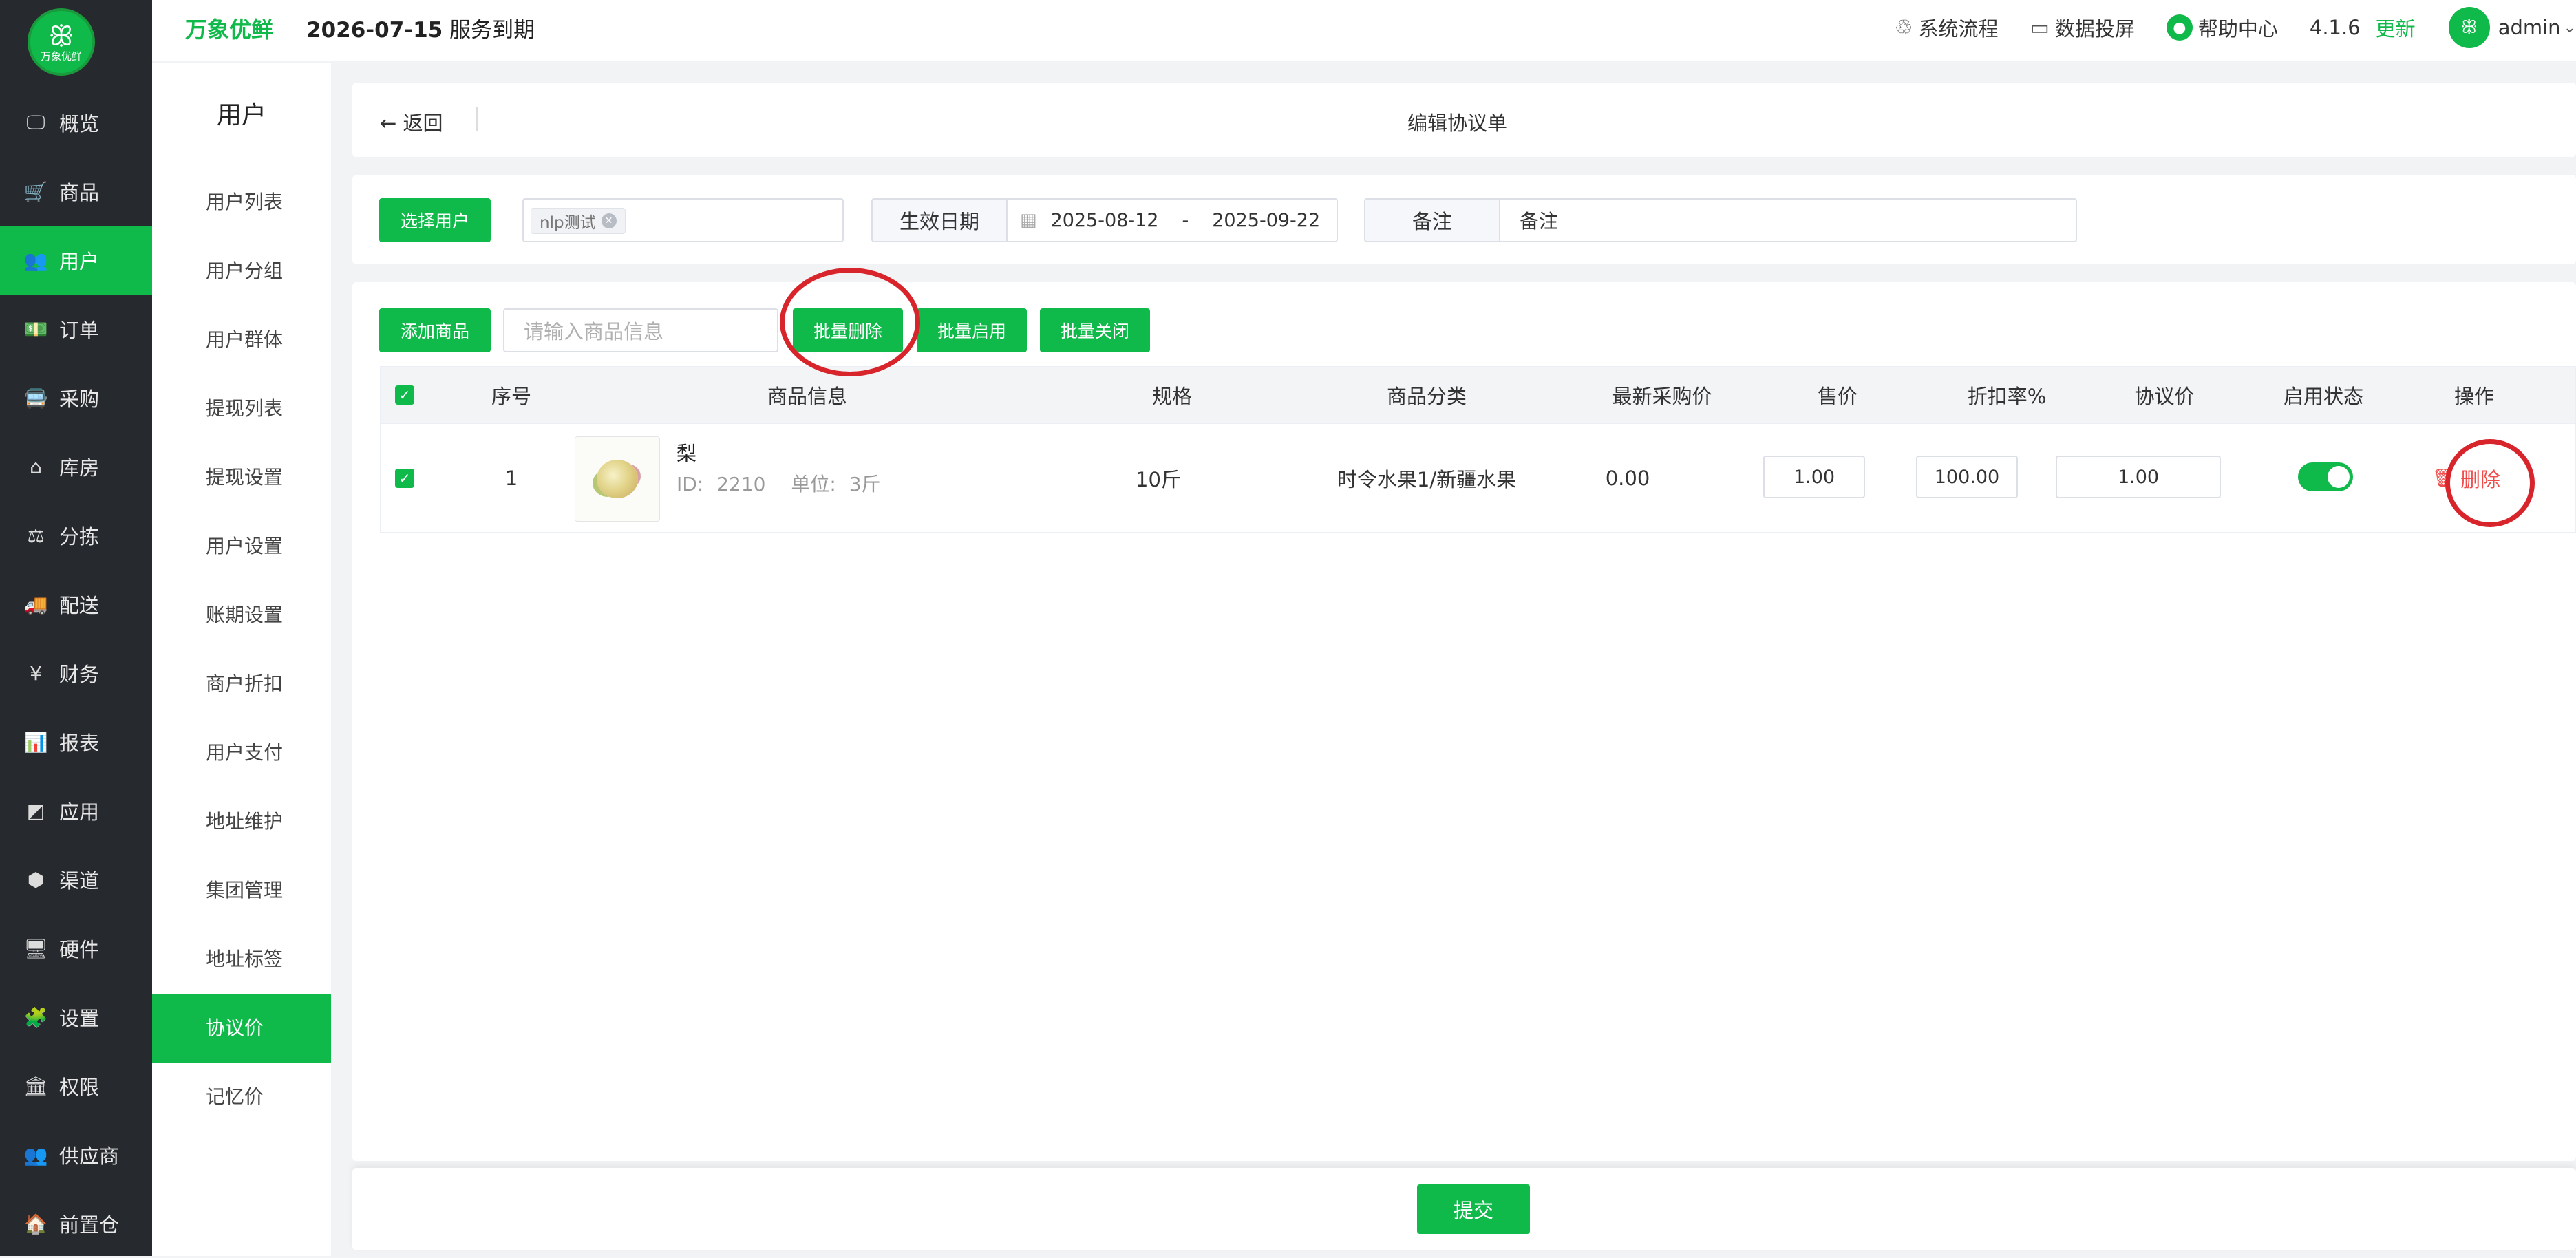  Describe the element at coordinates (939, 220) in the screenshot. I see `effective-date-label: 生效日期` at that location.